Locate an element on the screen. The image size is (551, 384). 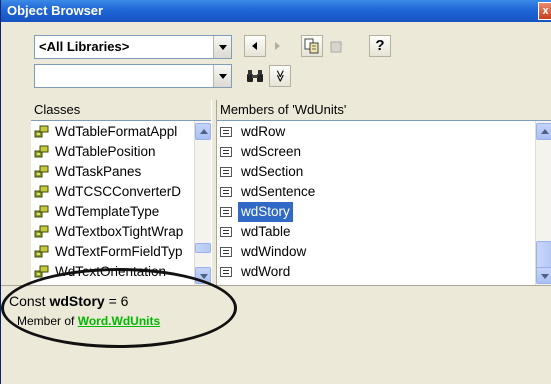
help-button: ? is located at coordinates (380, 46).